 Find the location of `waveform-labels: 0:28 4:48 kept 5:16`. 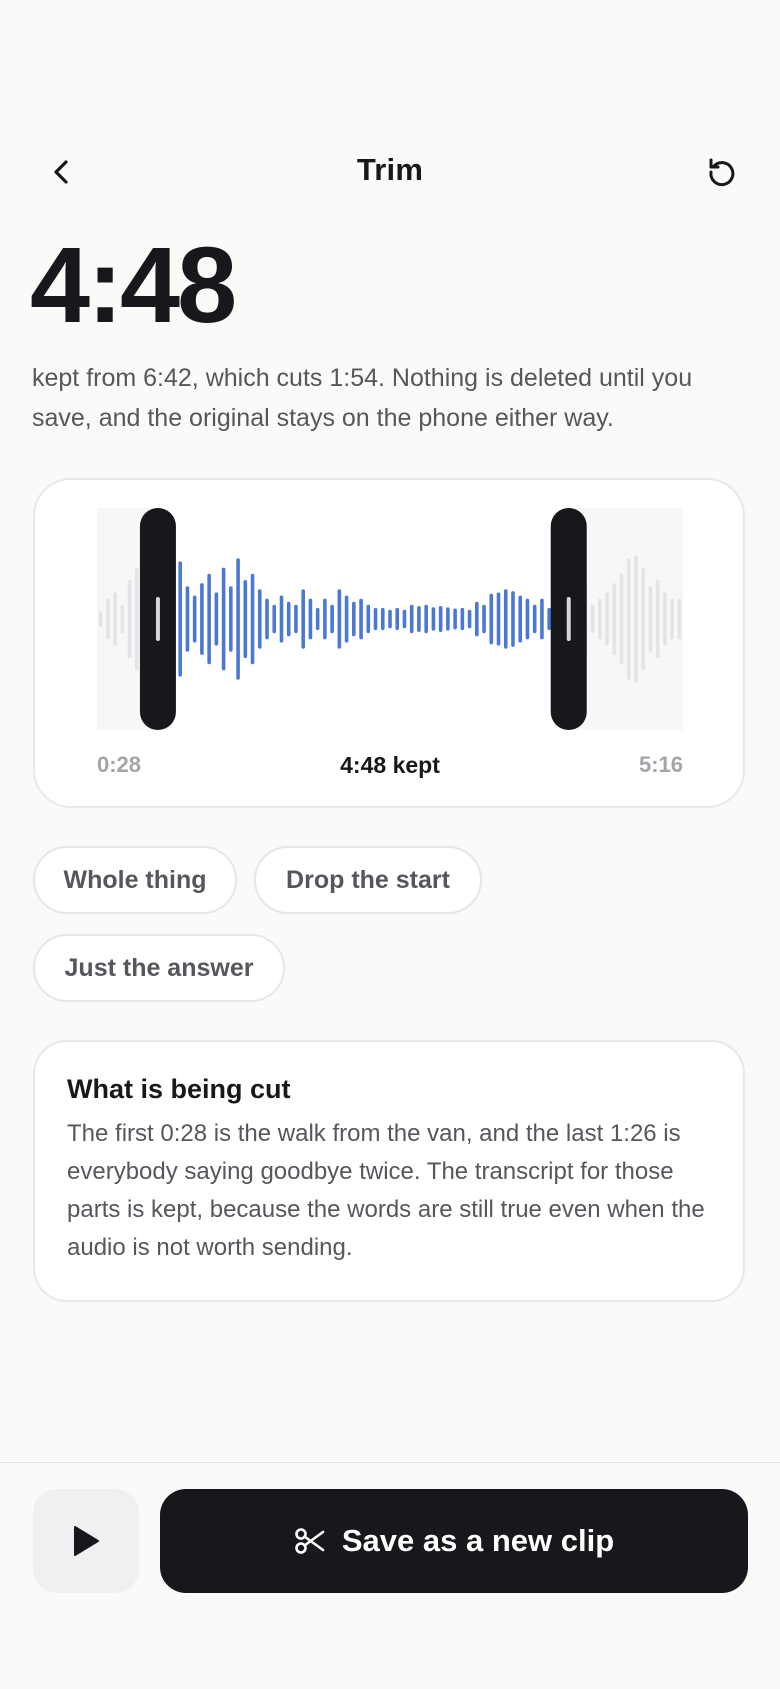

waveform-labels: 0:28 4:48 kept 5:16 is located at coordinates (390, 767).